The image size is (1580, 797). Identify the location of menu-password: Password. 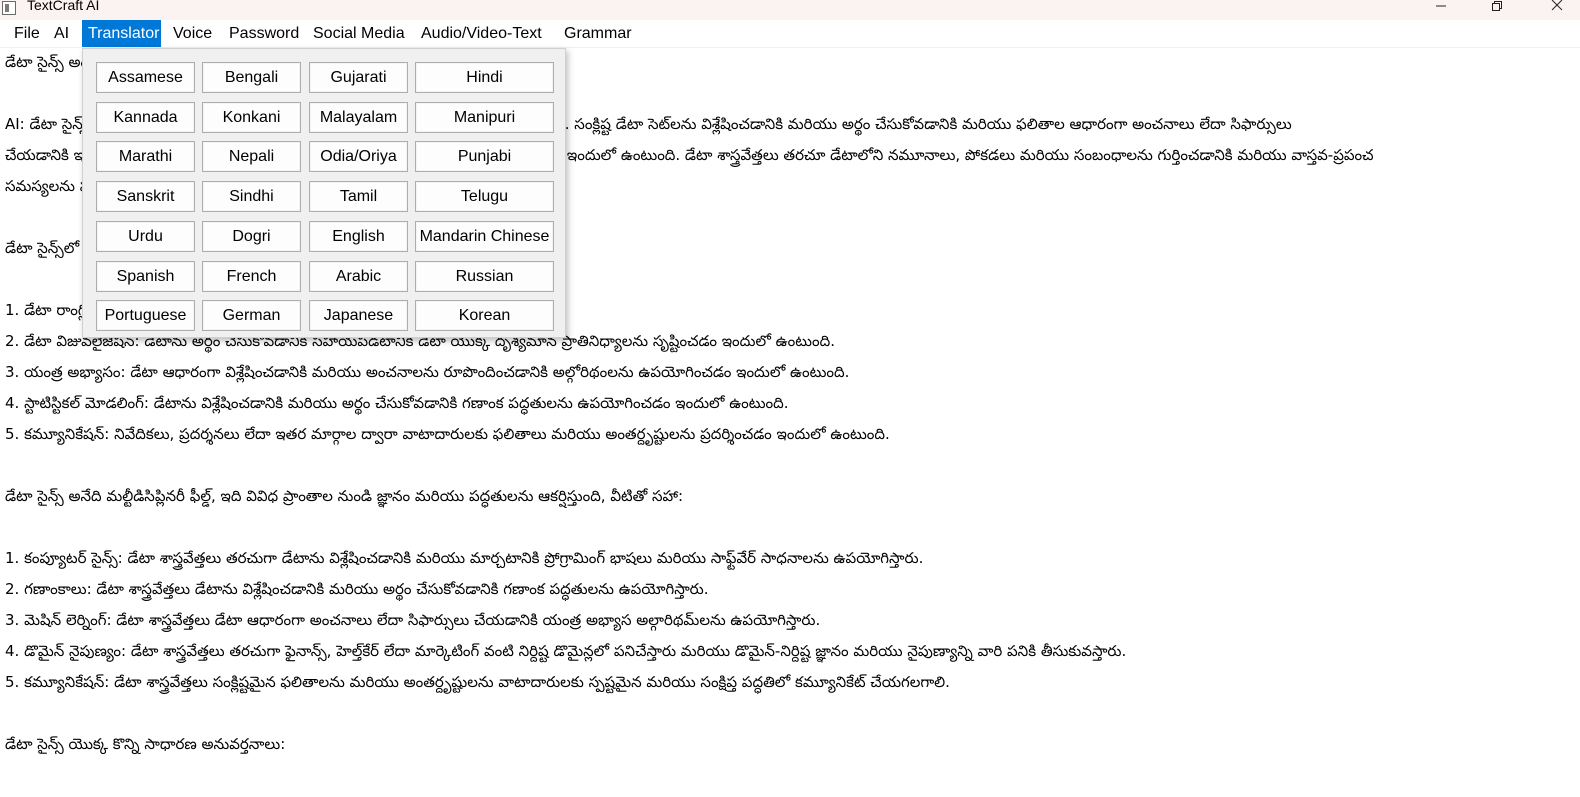
(264, 33).